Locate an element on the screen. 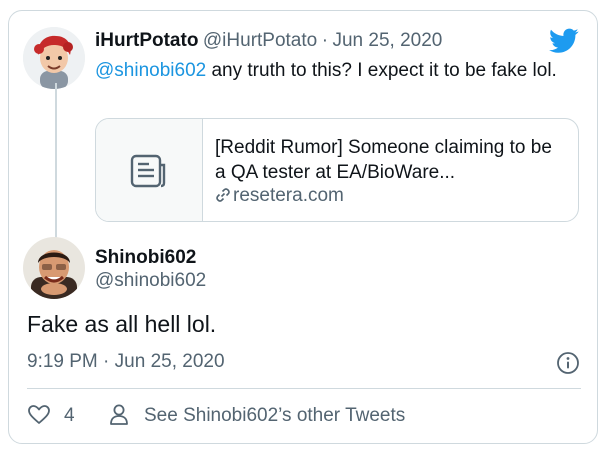 The height and width of the screenshot is (453, 606). reply-display-name: iHurtPotato is located at coordinates (146, 40).